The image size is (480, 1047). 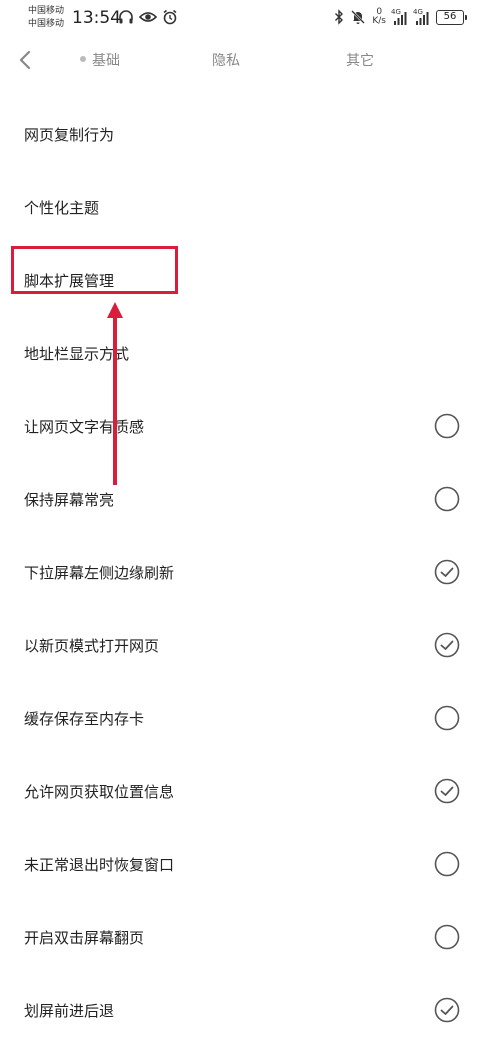 What do you see at coordinates (240, 207) in the screenshot?
I see `setting-personalized-theme: 个性化主题` at bounding box center [240, 207].